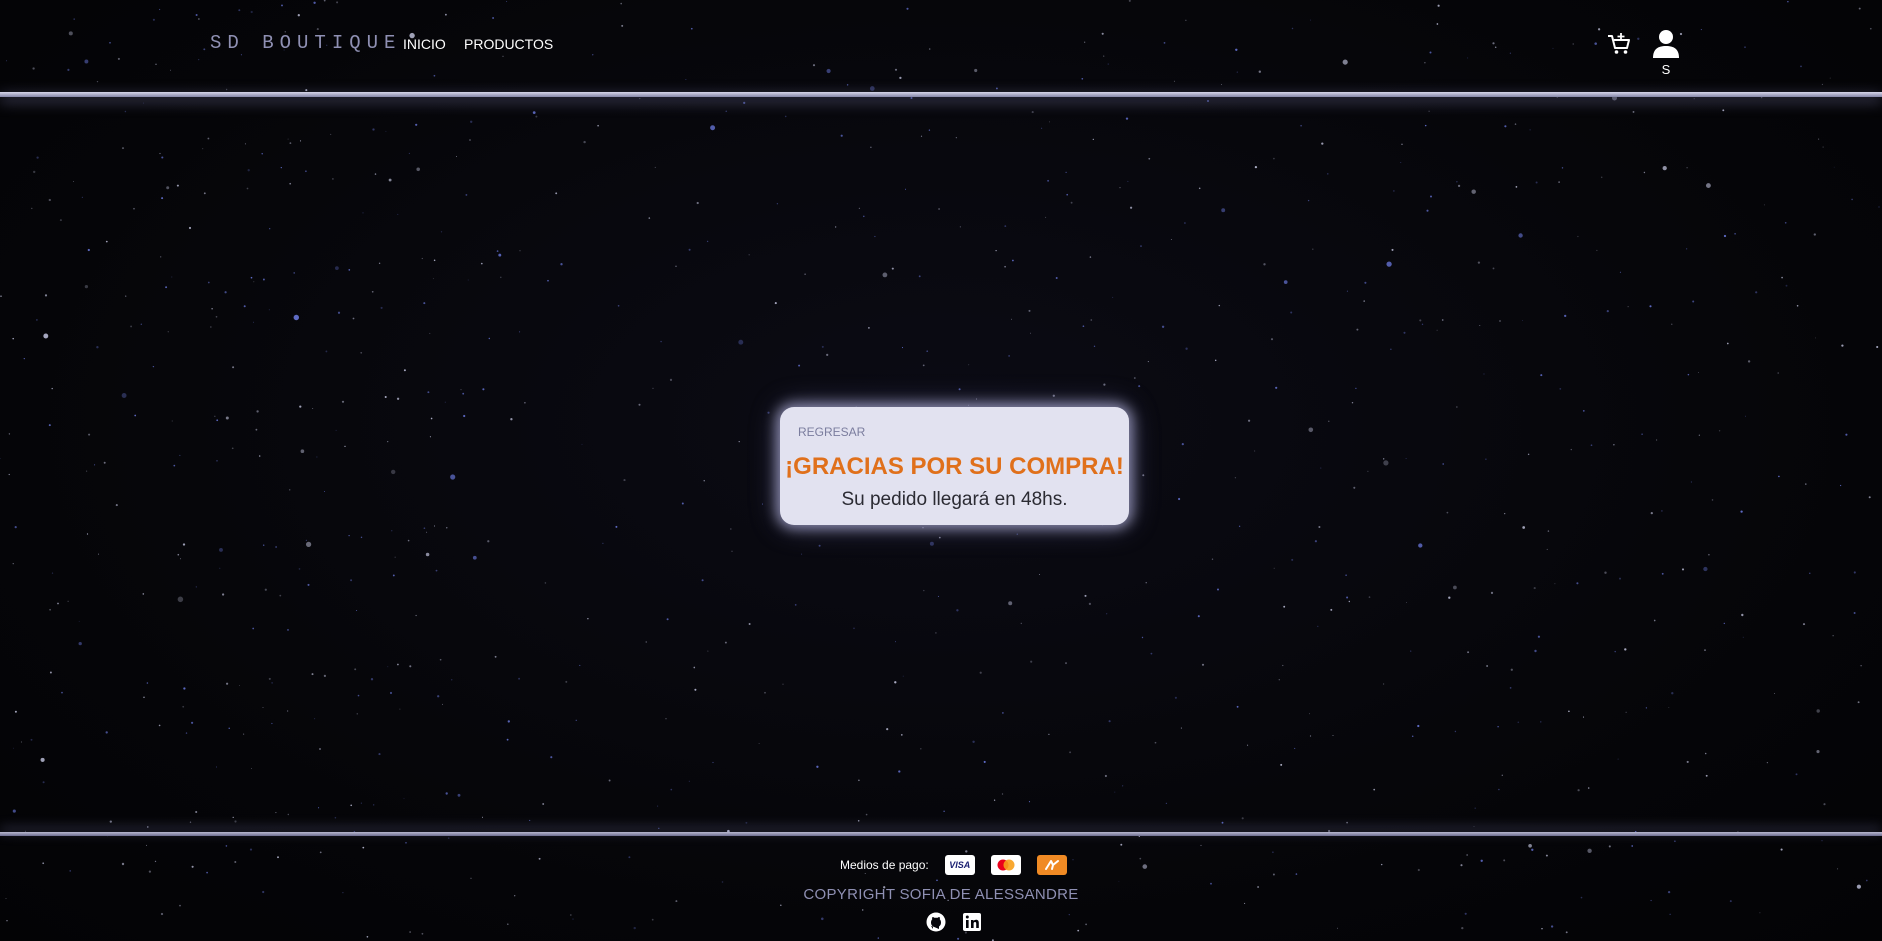 The image size is (1882, 941). I want to click on nav-inicio: INICIO, so click(424, 44).